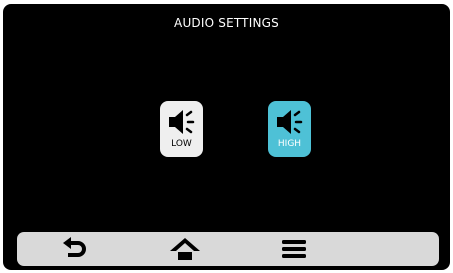 Image resolution: width=453 pixels, height=273 pixels. I want to click on menu-button, so click(294, 249).